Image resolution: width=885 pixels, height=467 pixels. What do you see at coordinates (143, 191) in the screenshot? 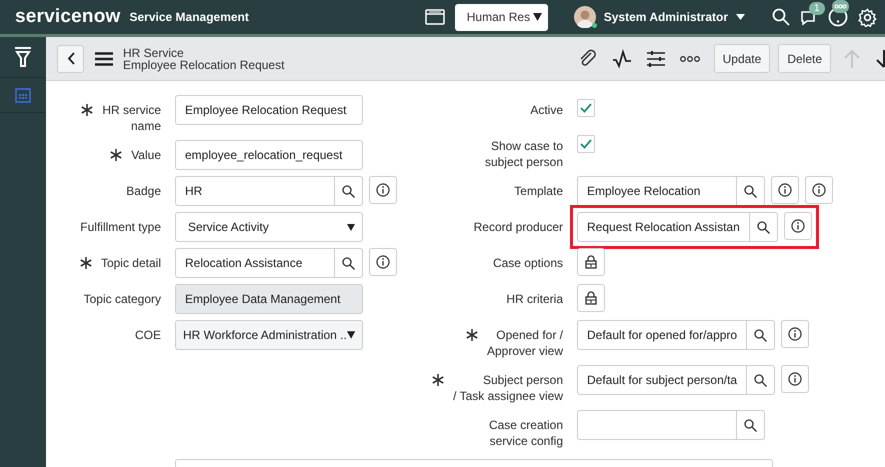
I see `field-label: Badge` at bounding box center [143, 191].